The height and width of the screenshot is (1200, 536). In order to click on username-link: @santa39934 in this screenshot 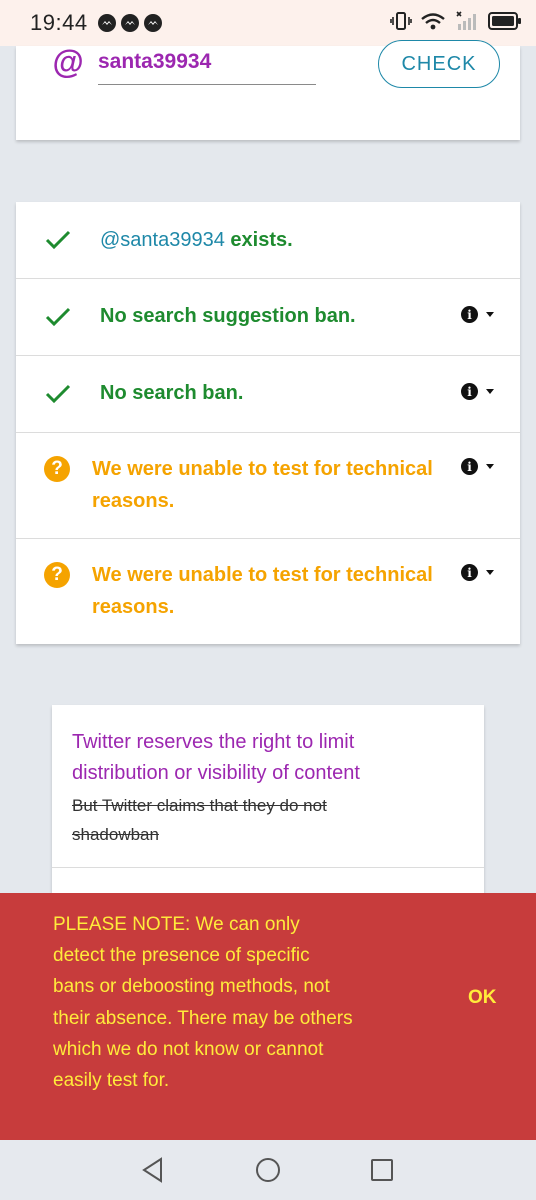, I will do `click(162, 240)`.